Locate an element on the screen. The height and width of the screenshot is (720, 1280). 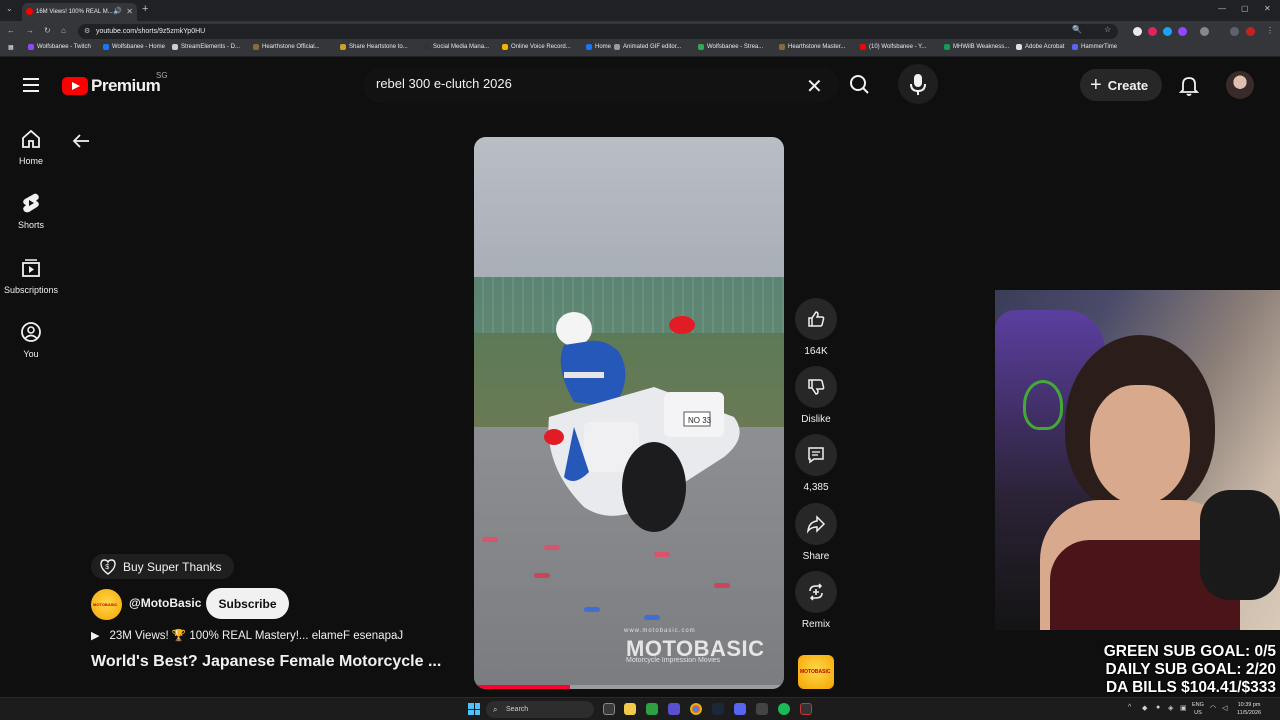
taskbar-clock: 10:39 pm 11/5/2026 is located at coordinates (1249, 709).